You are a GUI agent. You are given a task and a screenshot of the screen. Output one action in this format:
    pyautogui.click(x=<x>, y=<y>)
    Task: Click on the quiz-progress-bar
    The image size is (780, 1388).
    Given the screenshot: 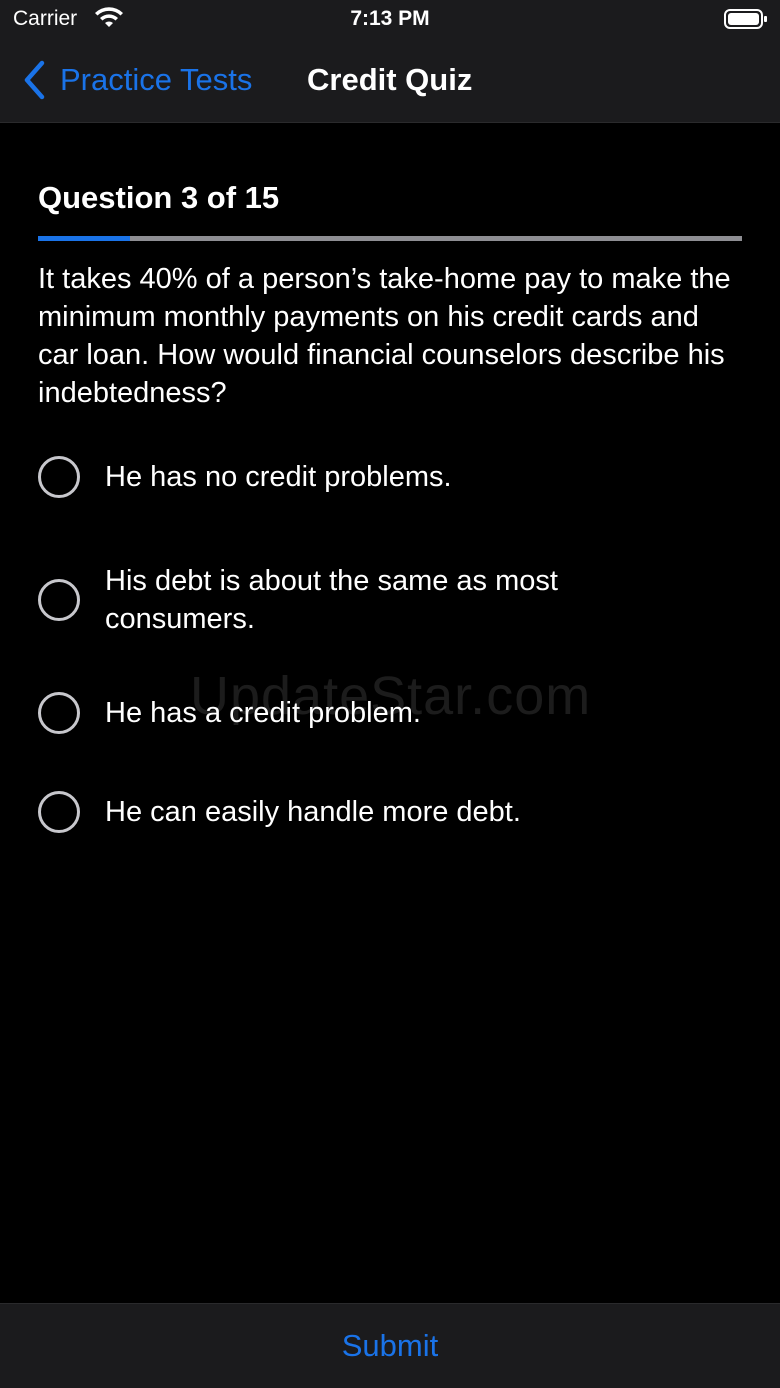 What is the action you would take?
    pyautogui.click(x=390, y=238)
    